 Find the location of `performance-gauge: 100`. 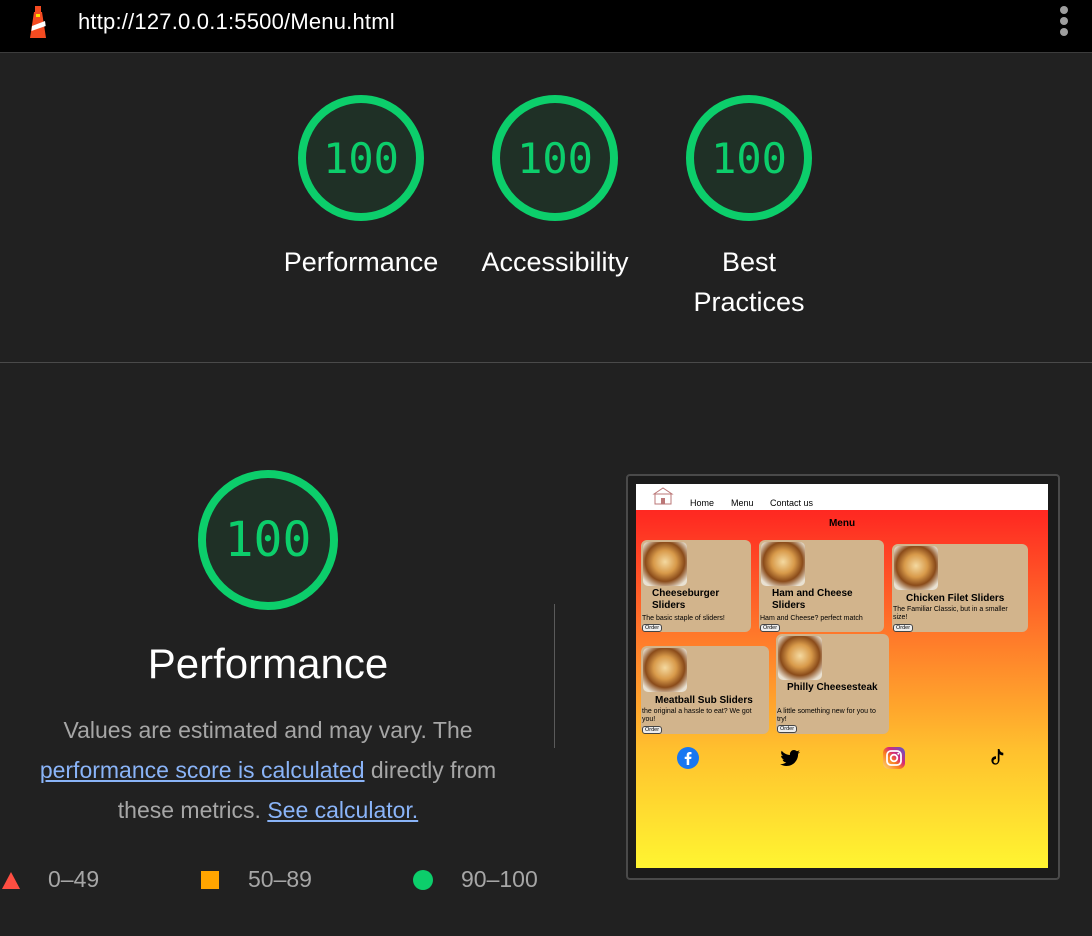

performance-gauge: 100 is located at coordinates (361, 158).